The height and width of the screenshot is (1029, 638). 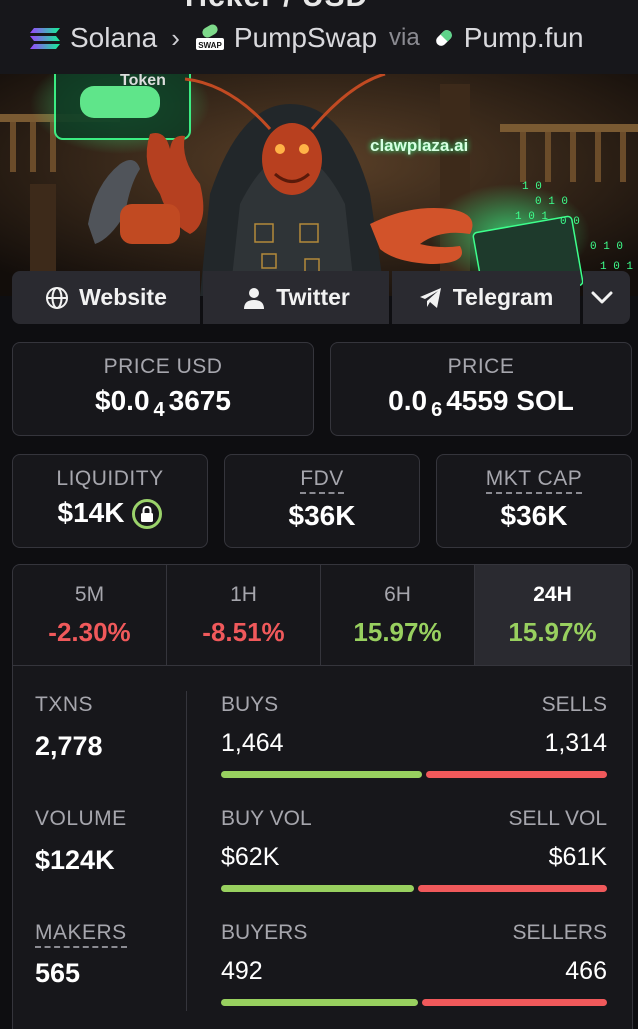 I want to click on volume-stat: VOLUME $124K, so click(x=110, y=864).